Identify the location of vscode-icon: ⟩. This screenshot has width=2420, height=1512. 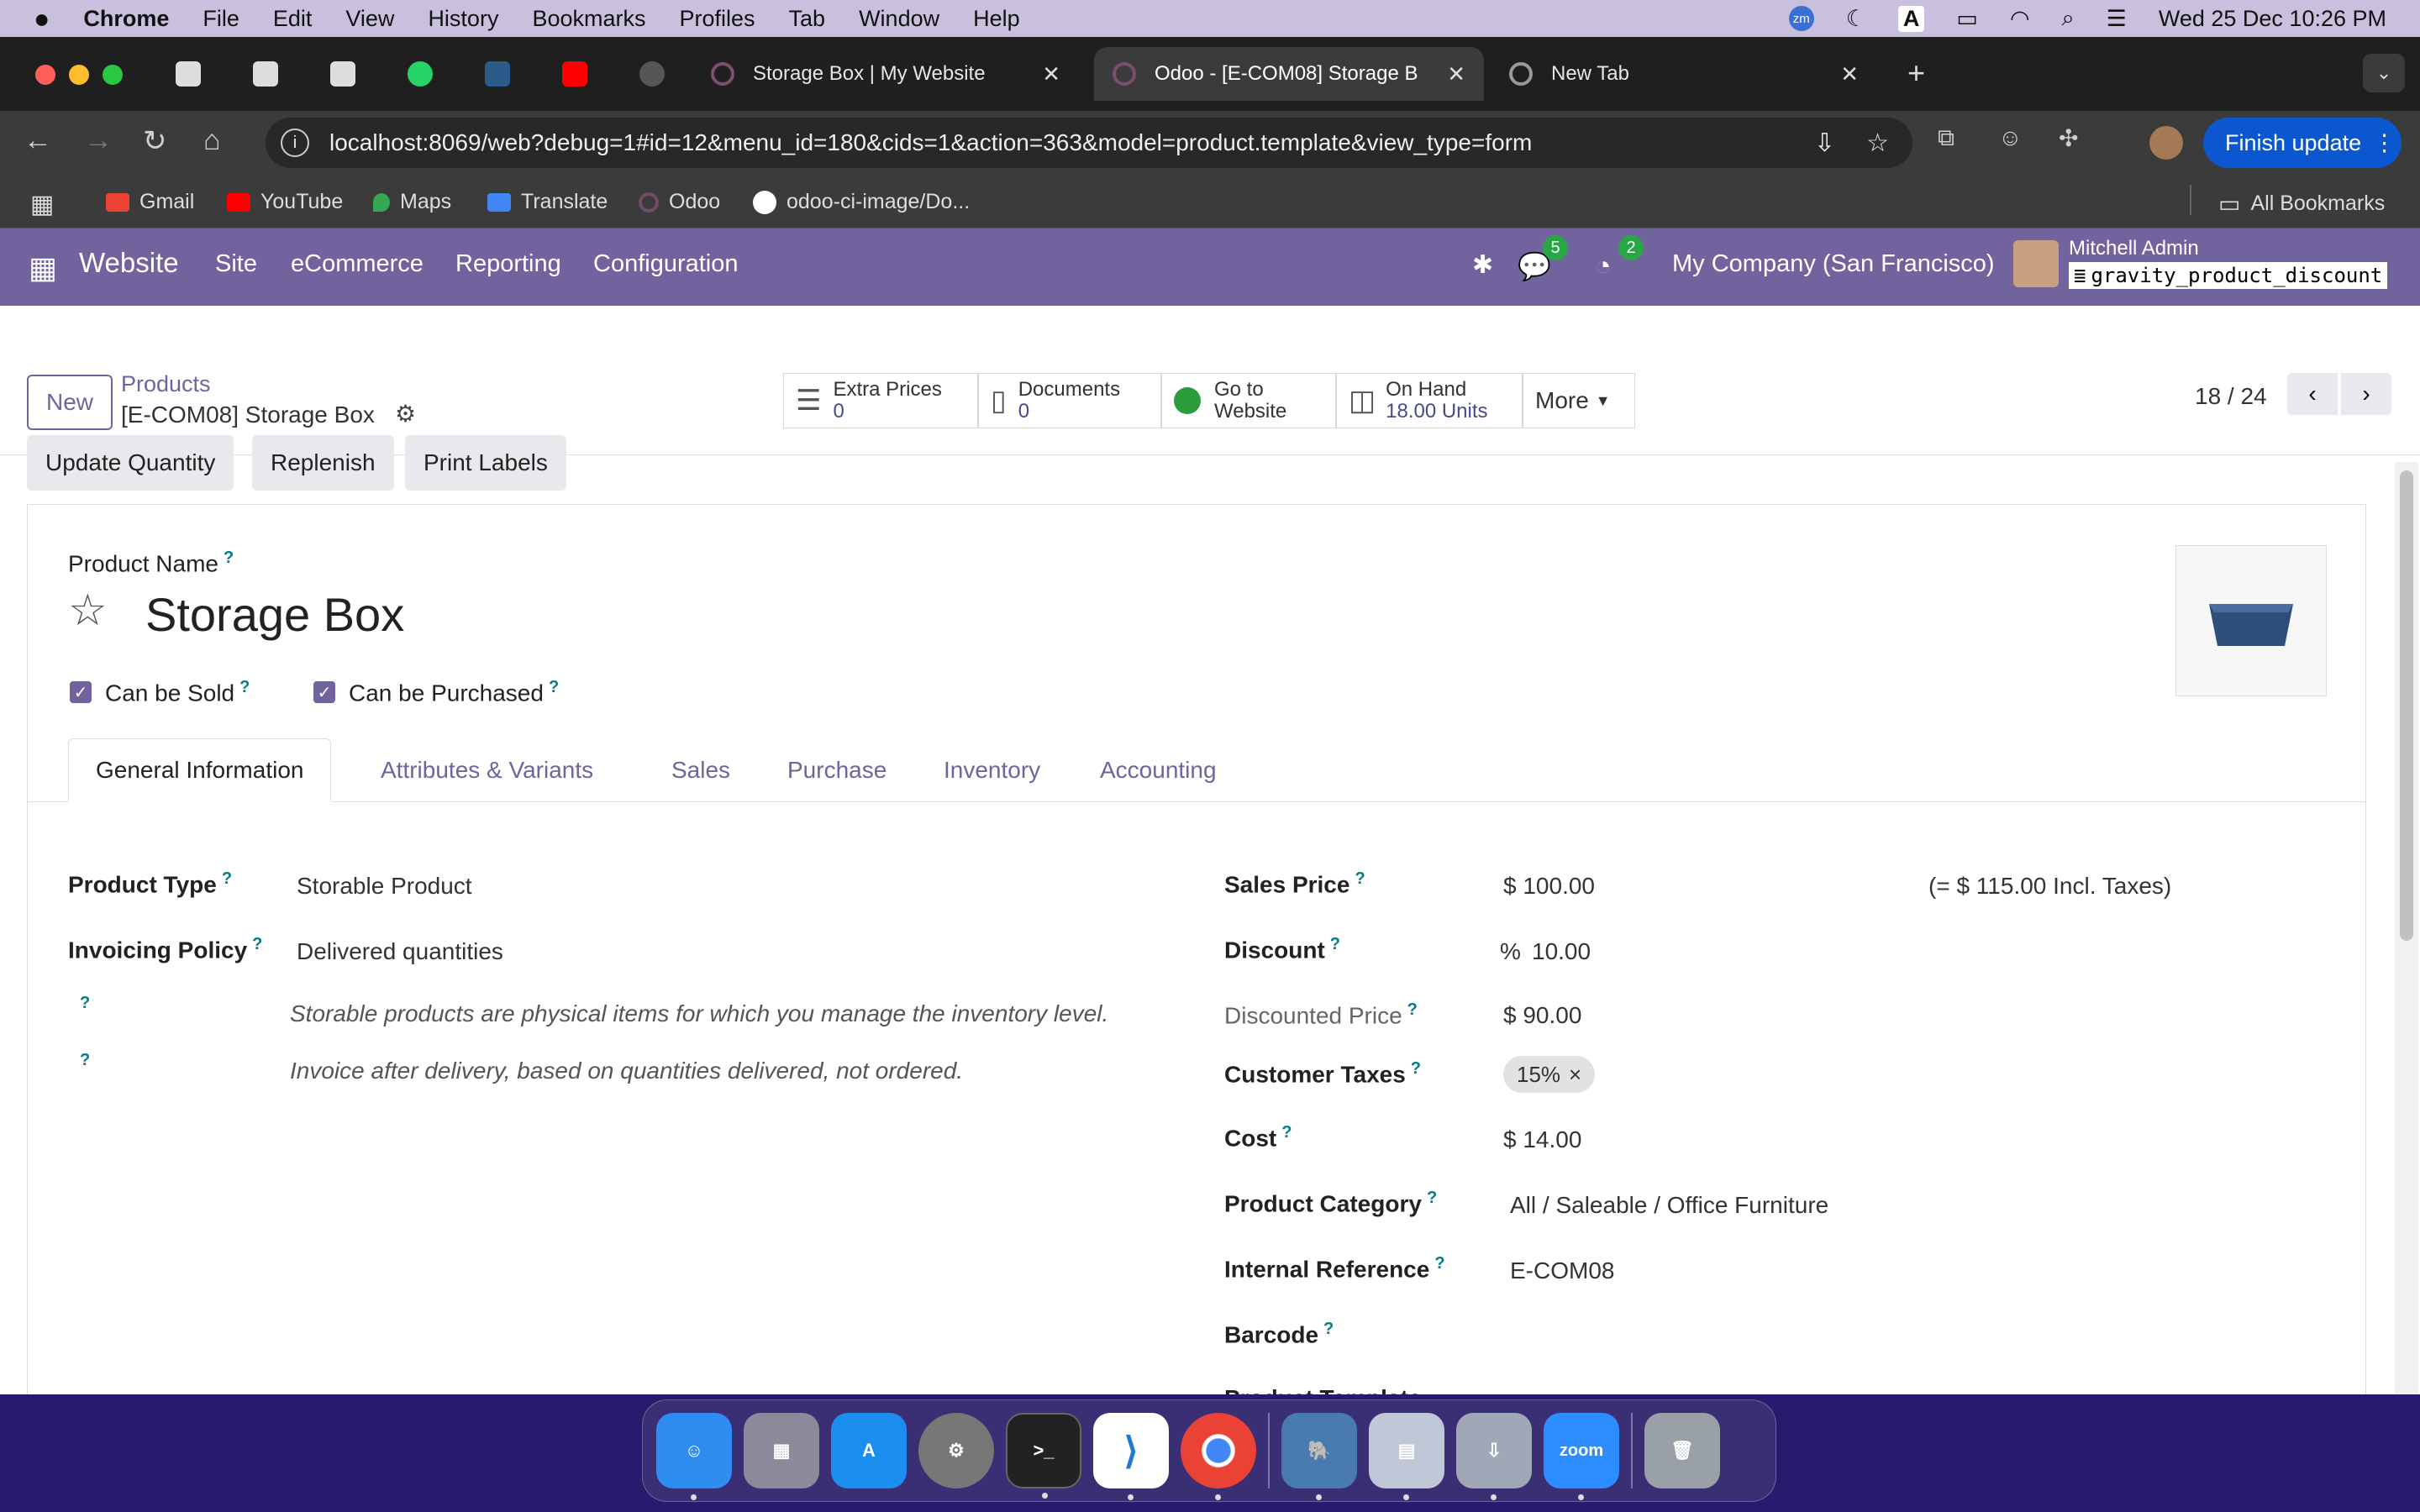
(1131, 1456).